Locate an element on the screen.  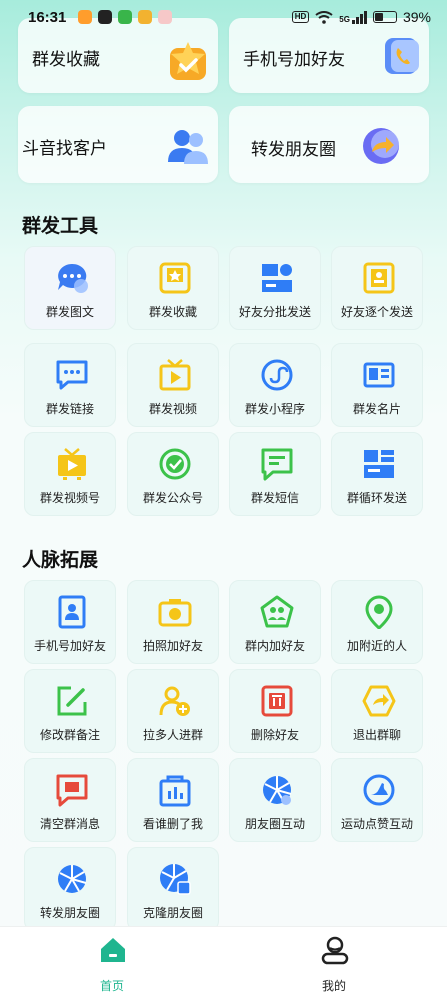
tile-group-image-text: 群发图文 is located at coordinates (70, 288).